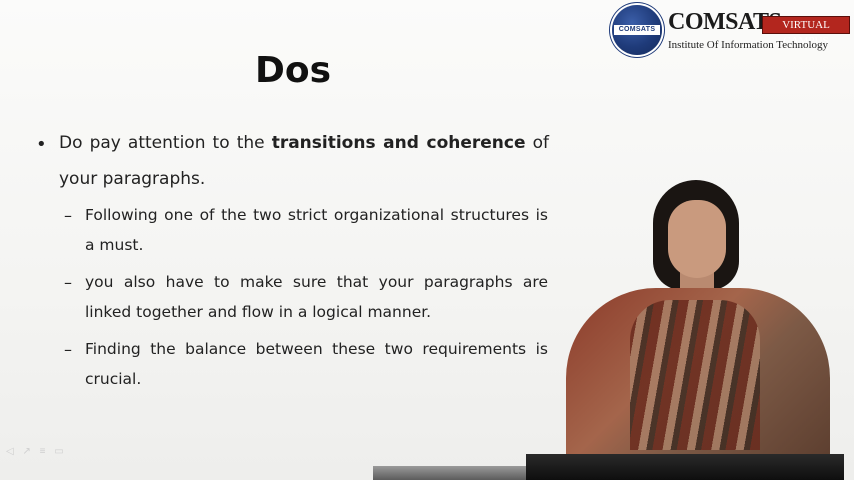 This screenshot has width=854, height=480. Describe the element at coordinates (132, 179) in the screenshot. I see `bullet-line-2: your paragraphs.` at that location.